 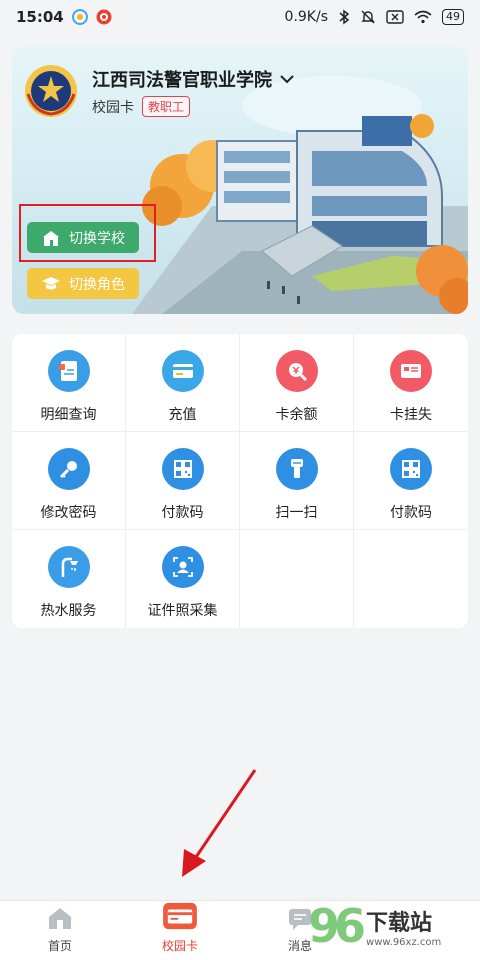 What do you see at coordinates (68, 469) in the screenshot?
I see `key-icon` at bounding box center [68, 469].